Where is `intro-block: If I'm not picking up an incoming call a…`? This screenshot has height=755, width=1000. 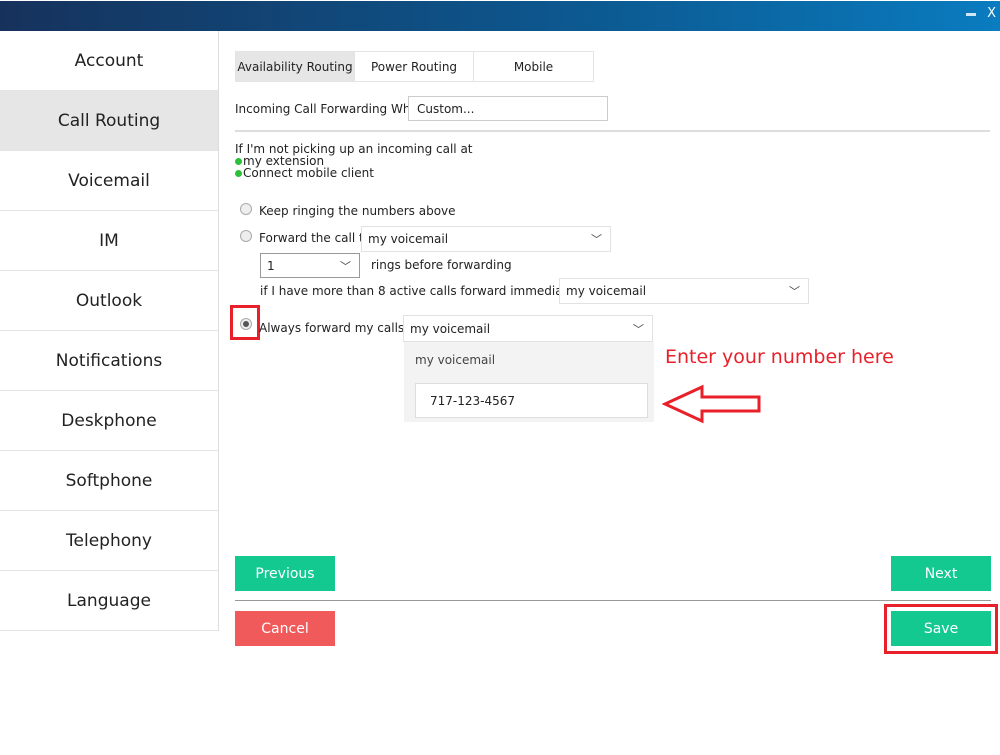 intro-block: If I'm not picking up an incoming call a… is located at coordinates (354, 161).